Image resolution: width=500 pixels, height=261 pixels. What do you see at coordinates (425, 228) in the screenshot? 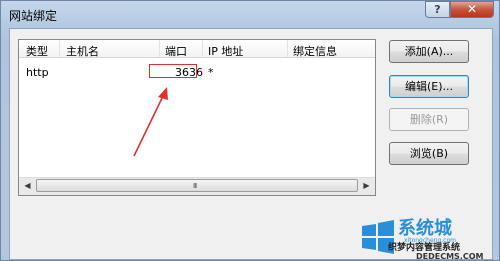
I see `watermark-brand: 系统城` at bounding box center [425, 228].